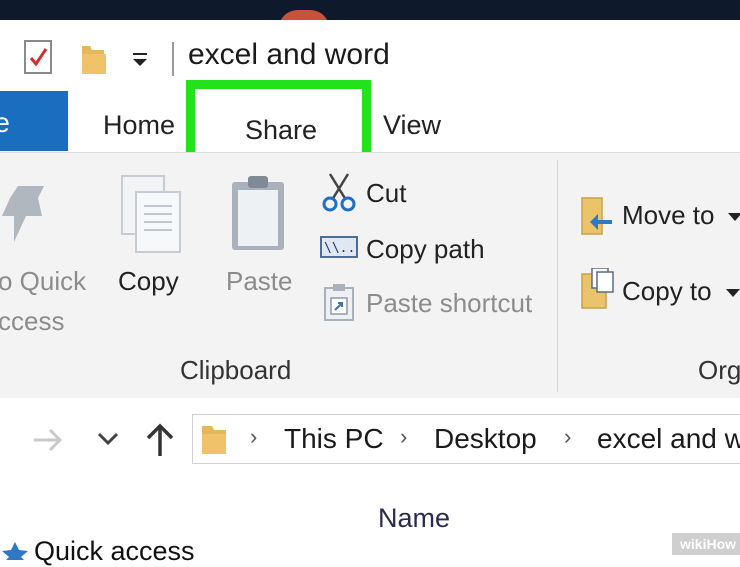  Describe the element at coordinates (597, 218) in the screenshot. I see `move-to-icon` at that location.